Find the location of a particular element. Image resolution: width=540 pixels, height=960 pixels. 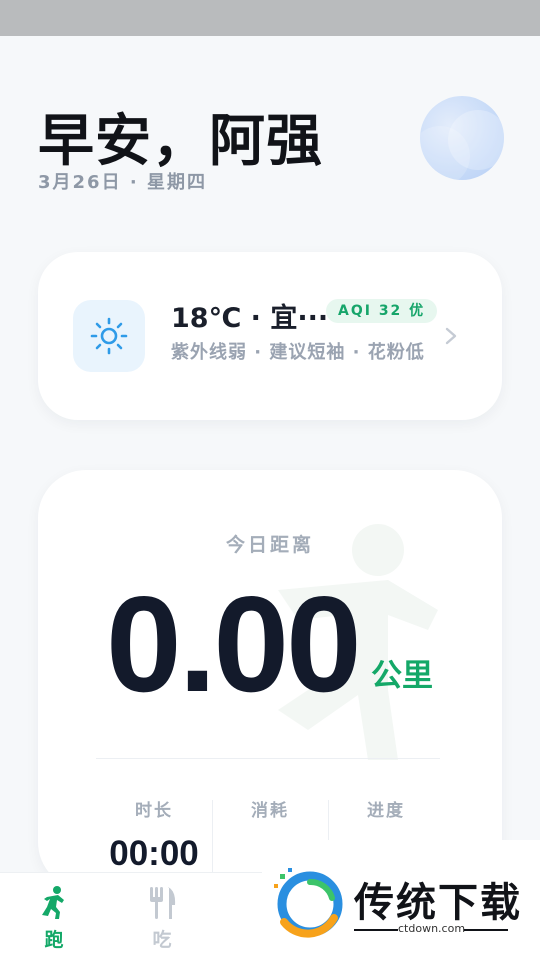

watermark-url: ctdown.com is located at coordinates (432, 928).